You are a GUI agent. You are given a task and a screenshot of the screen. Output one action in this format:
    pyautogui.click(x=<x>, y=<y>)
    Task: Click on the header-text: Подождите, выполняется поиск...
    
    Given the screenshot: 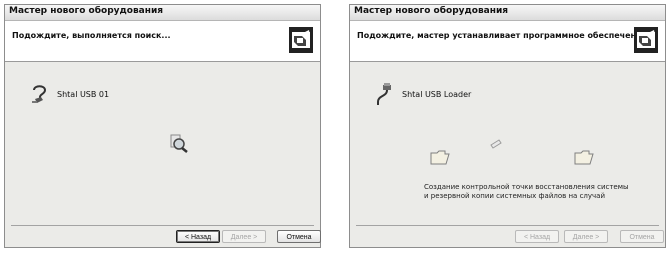 What is the action you would take?
    pyautogui.click(x=91, y=35)
    